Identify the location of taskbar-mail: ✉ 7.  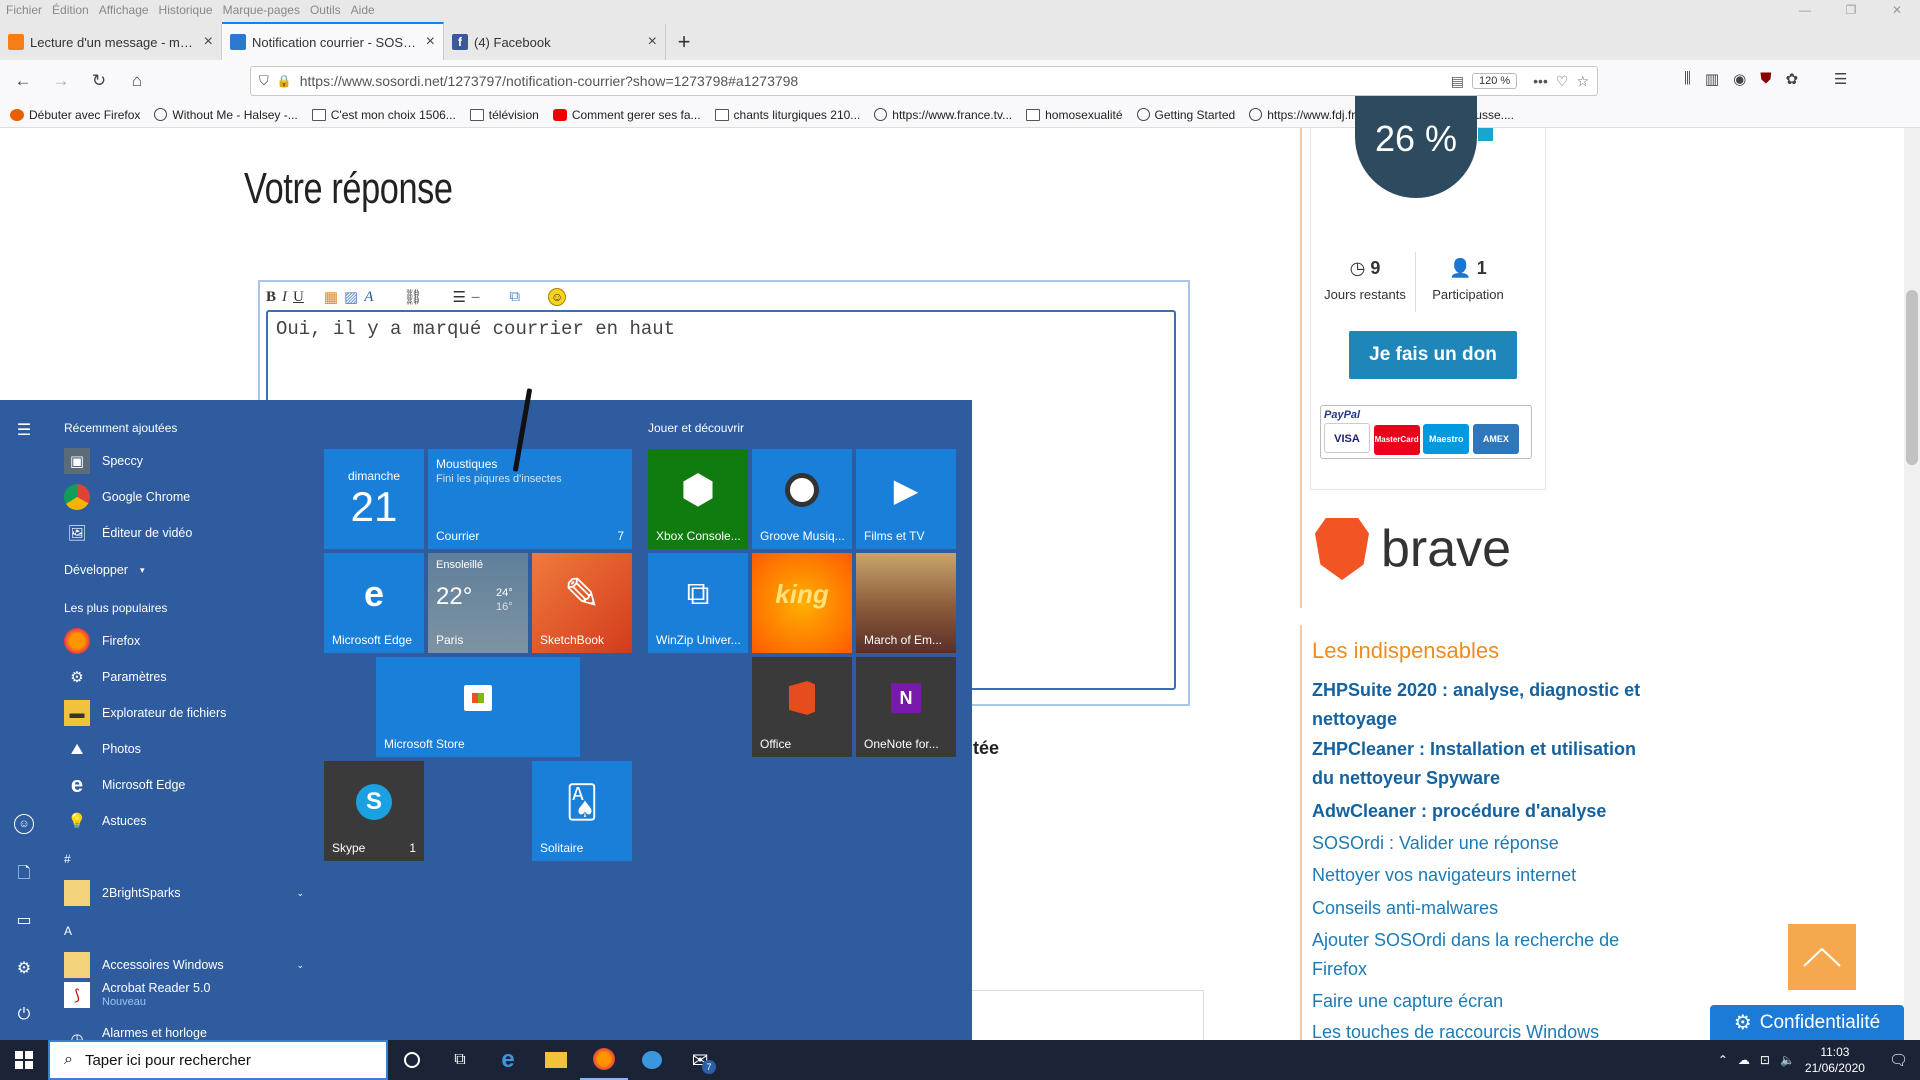
(700, 1060).